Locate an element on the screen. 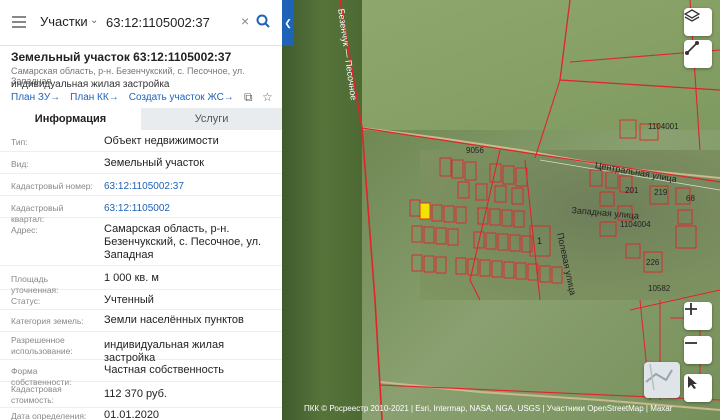 The image size is (720, 420). info-row-type: Тип: Объект недвижимости is located at coordinates (141, 141).